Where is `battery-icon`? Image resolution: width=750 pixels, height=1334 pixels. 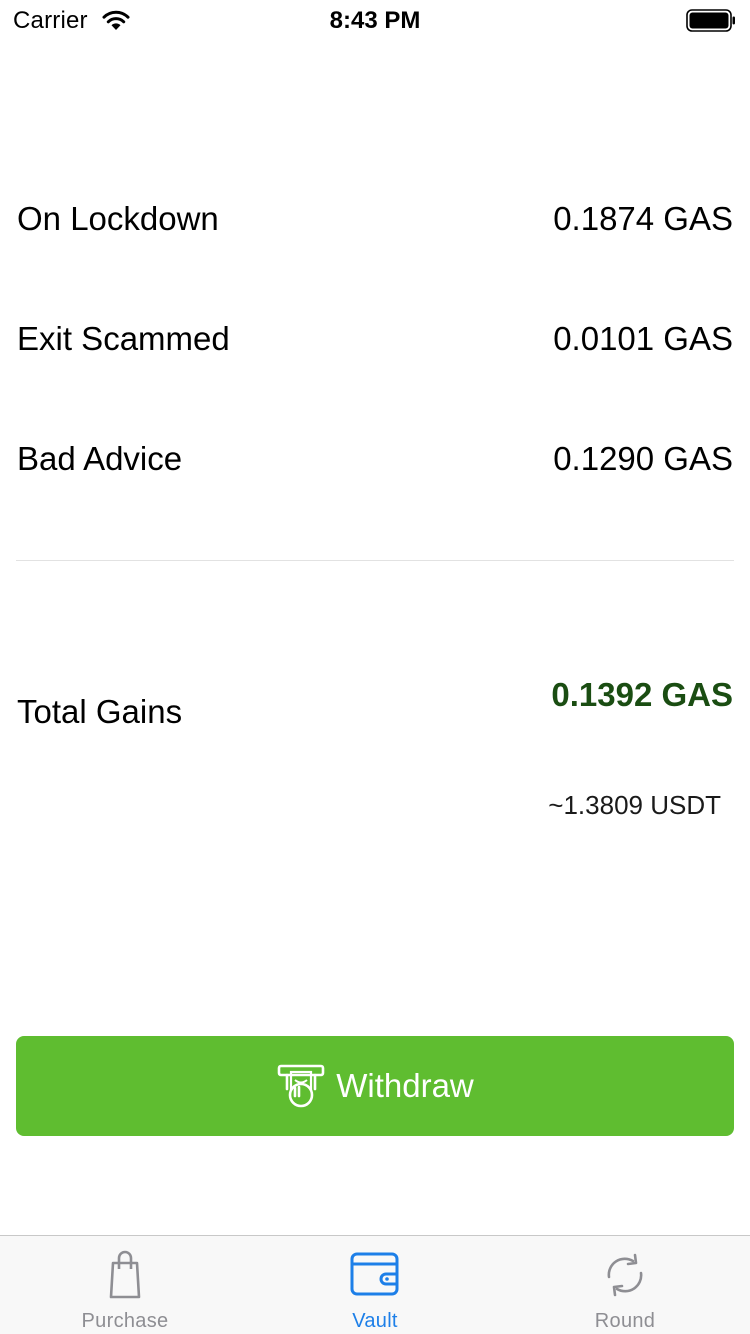 battery-icon is located at coordinates (710, 20).